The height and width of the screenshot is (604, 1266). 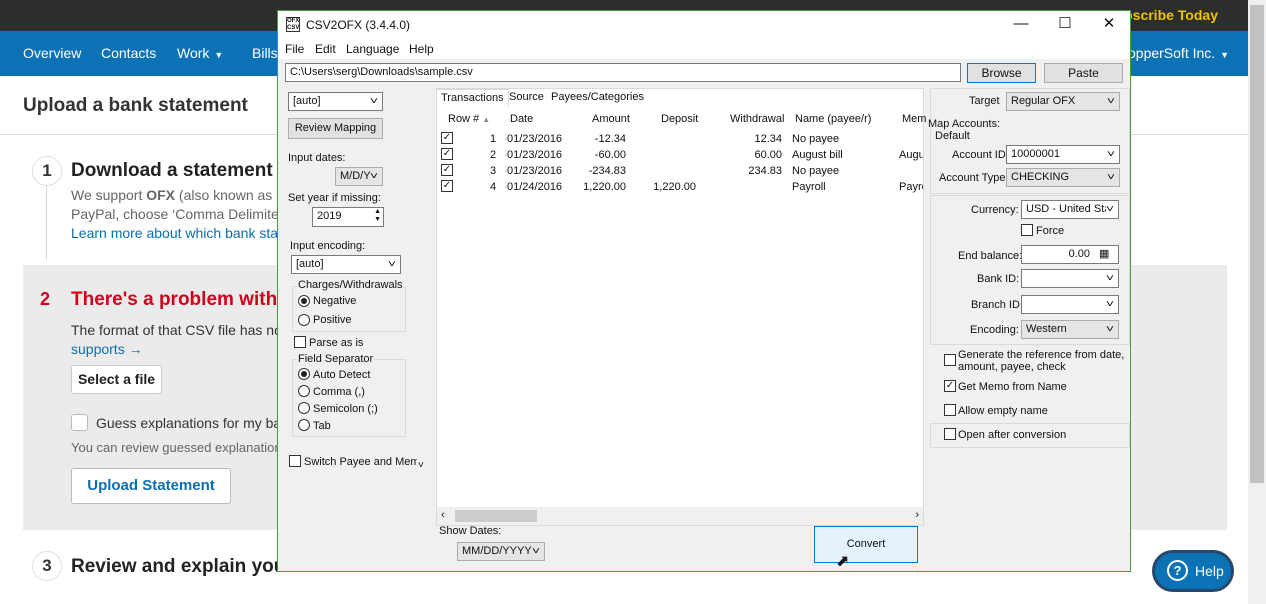 What do you see at coordinates (1063, 154) in the screenshot?
I see `account-id-combo: 10000001 ˅` at bounding box center [1063, 154].